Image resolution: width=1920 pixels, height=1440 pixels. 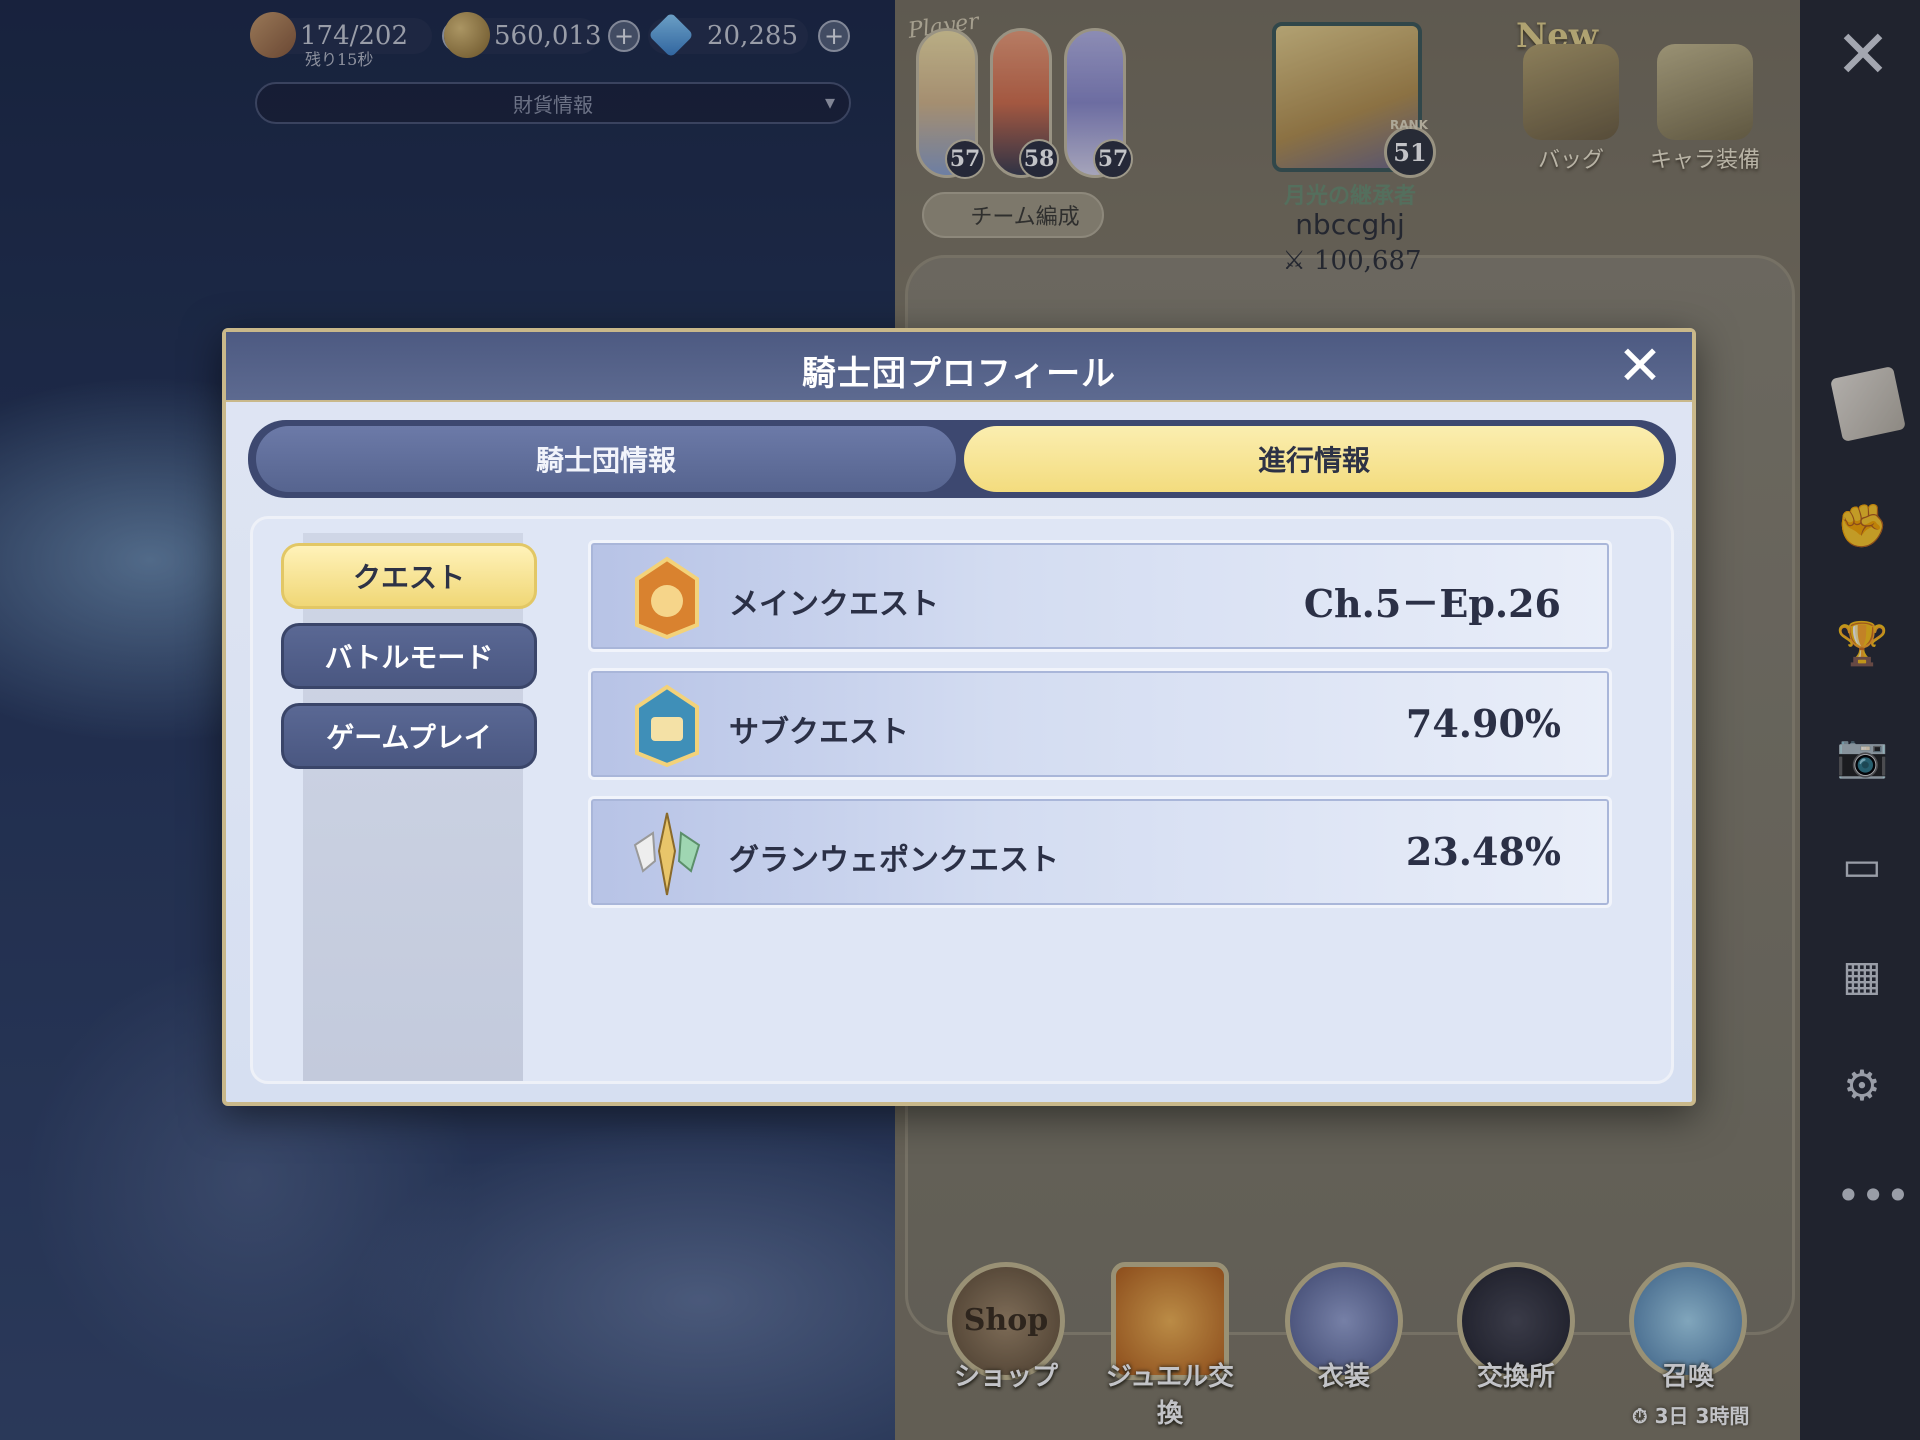 I want to click on row-label: メインクエスト, so click(x=834, y=604).